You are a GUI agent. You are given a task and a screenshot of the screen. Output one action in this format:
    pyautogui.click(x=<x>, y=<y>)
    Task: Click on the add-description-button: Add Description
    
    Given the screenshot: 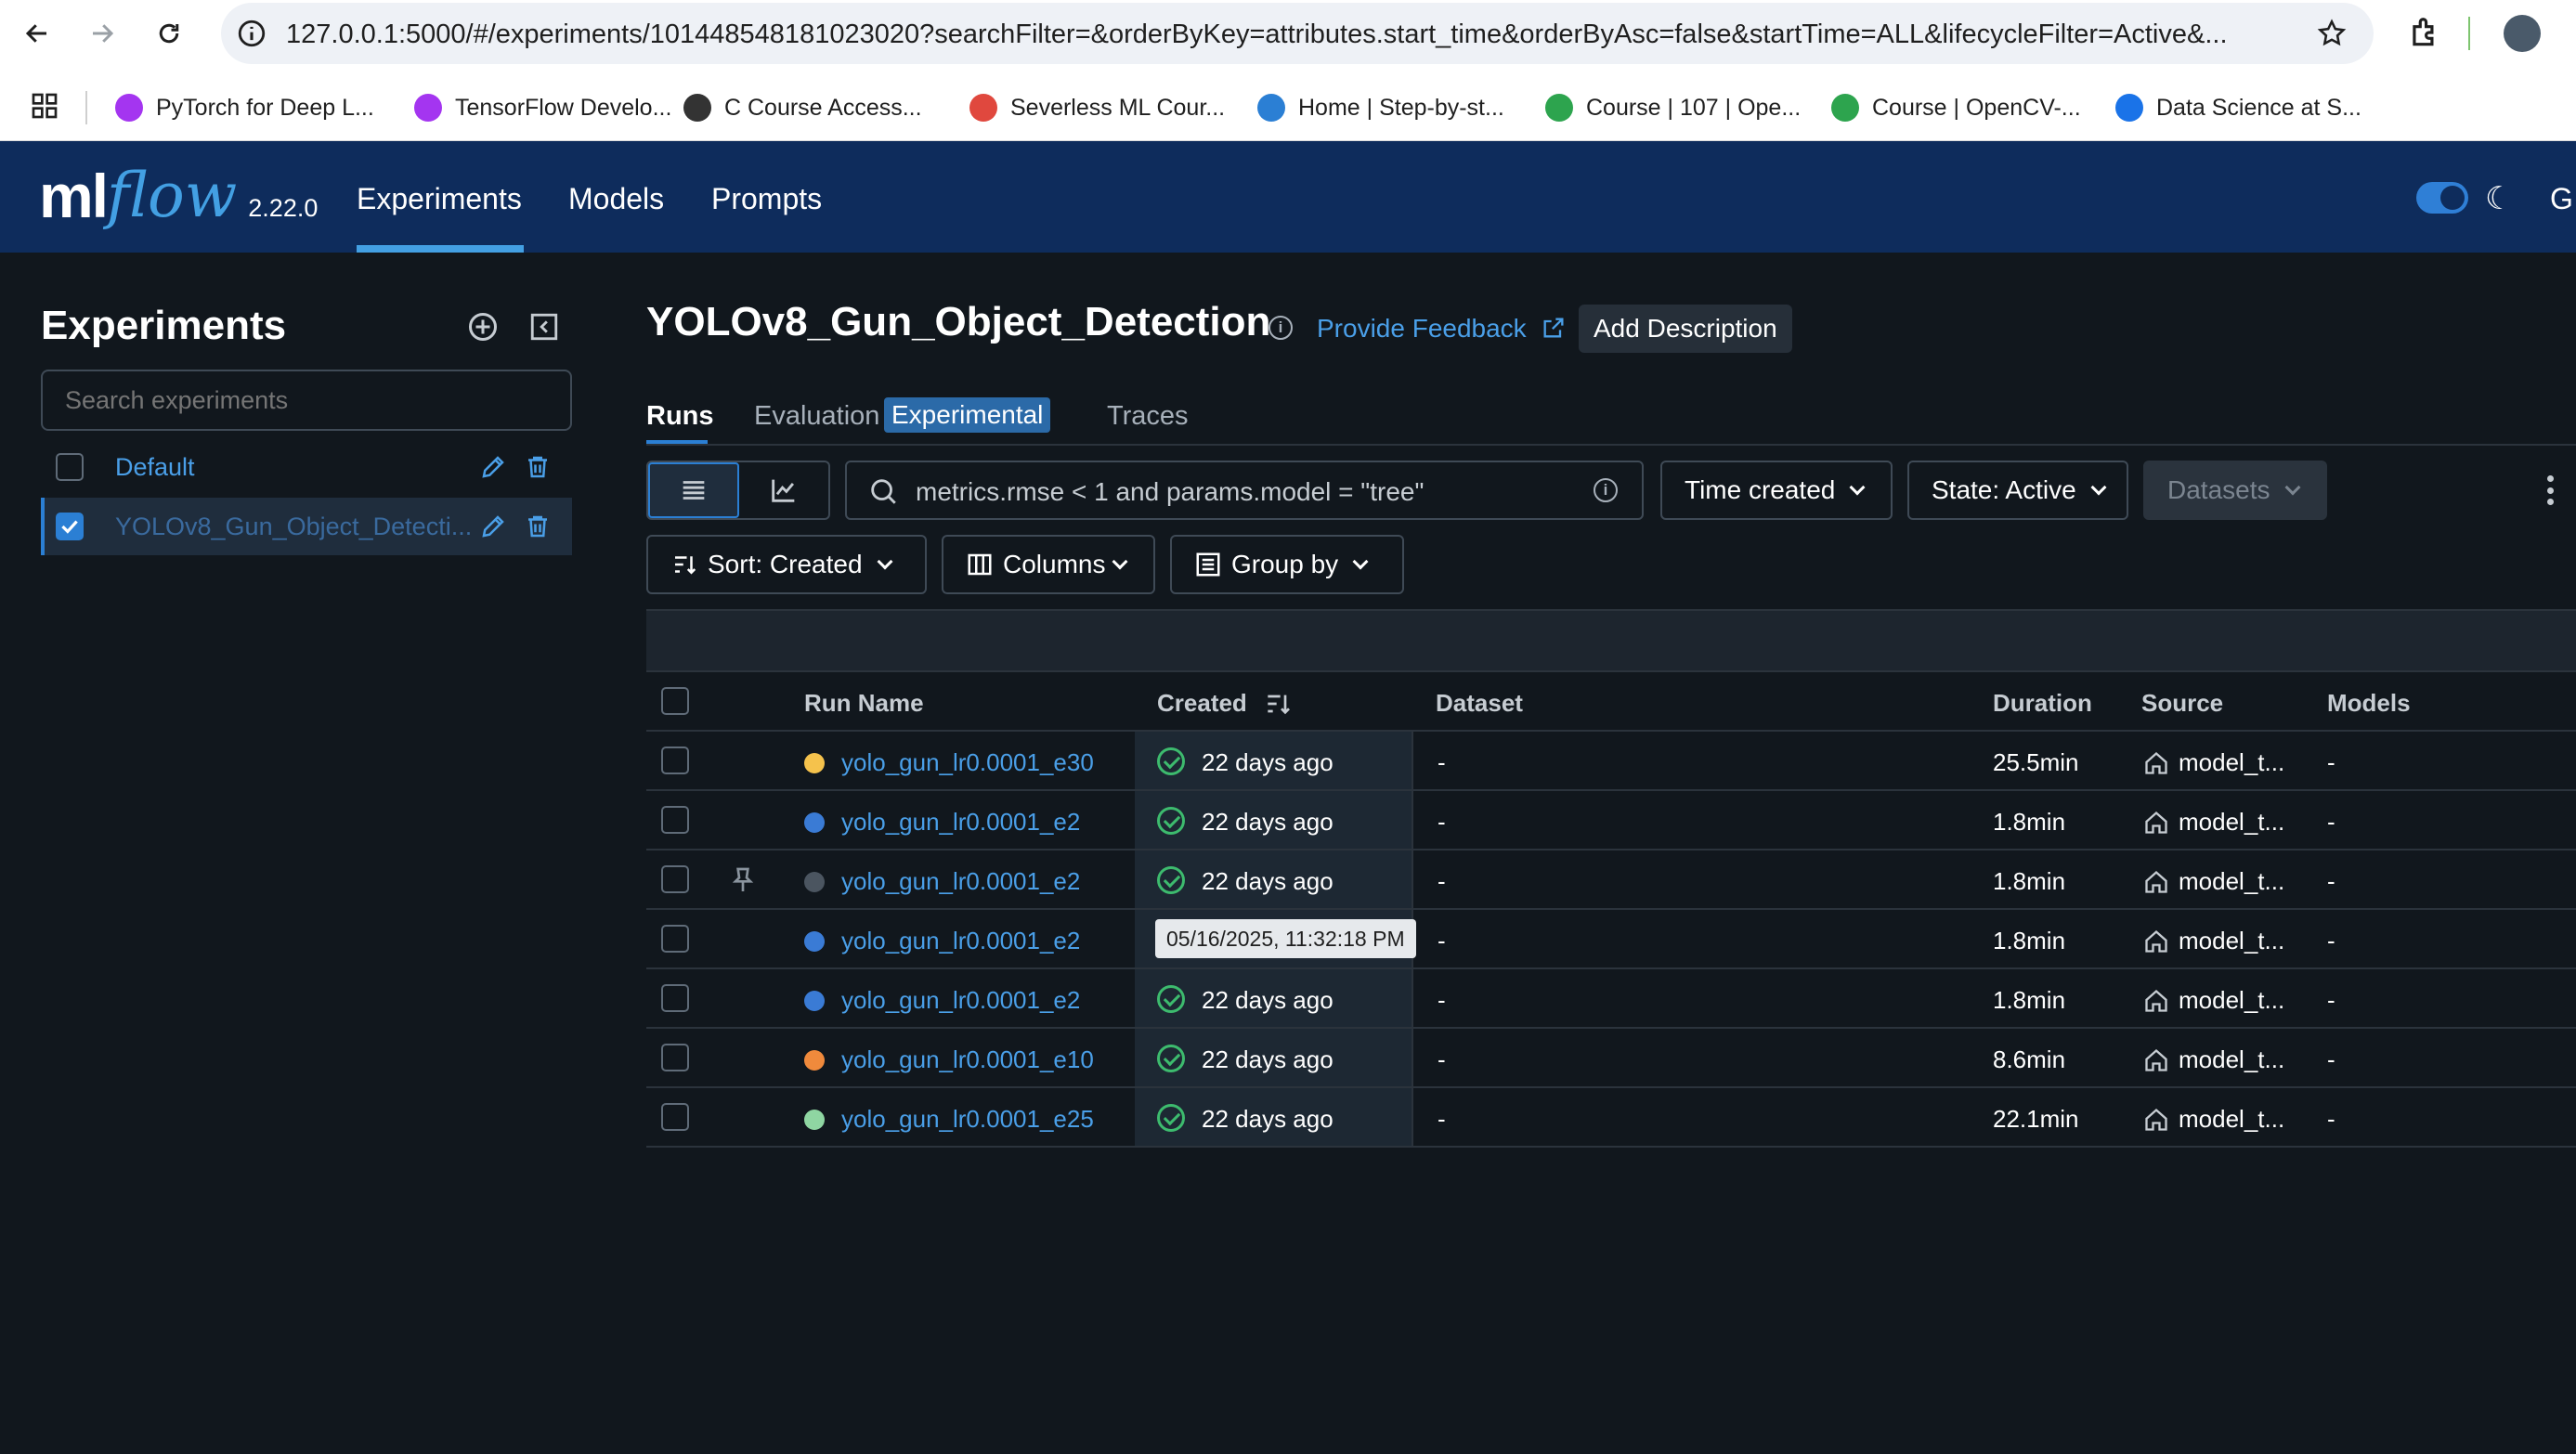 What is the action you would take?
    pyautogui.click(x=1685, y=329)
    